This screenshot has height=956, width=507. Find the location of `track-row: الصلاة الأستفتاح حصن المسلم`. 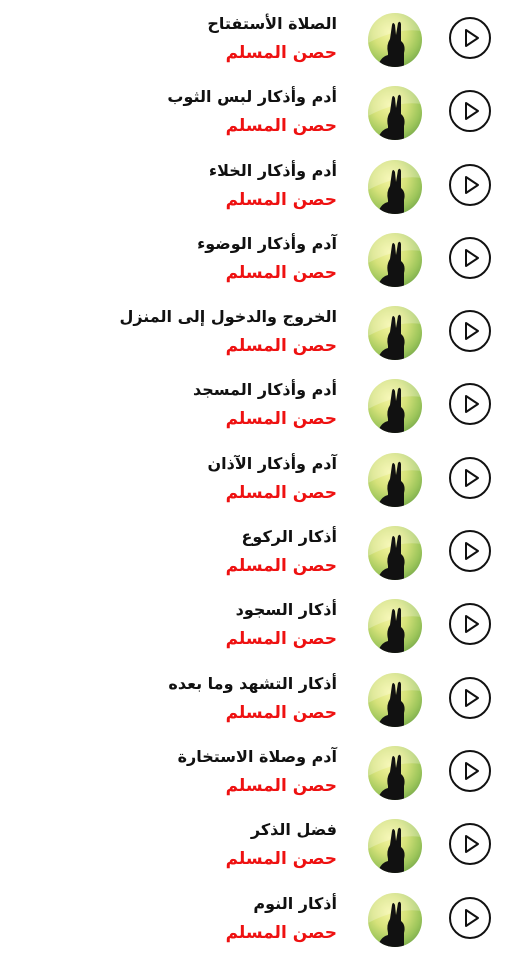

track-row: الصلاة الأستفتاح حصن المسلم is located at coordinates (253, 39).